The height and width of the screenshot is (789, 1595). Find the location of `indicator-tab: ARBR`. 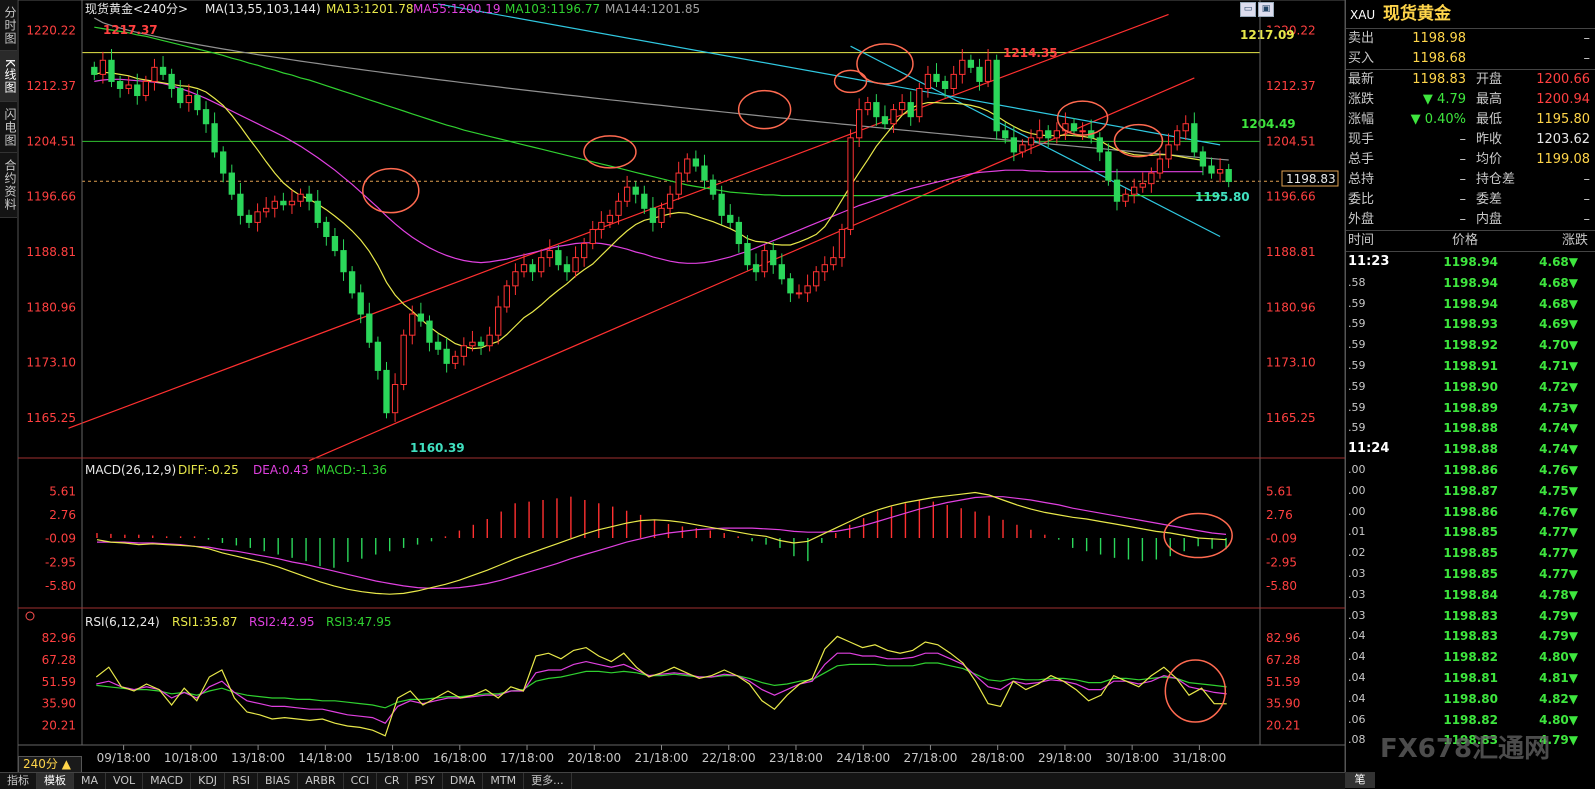

indicator-tab: ARBR is located at coordinates (321, 781).